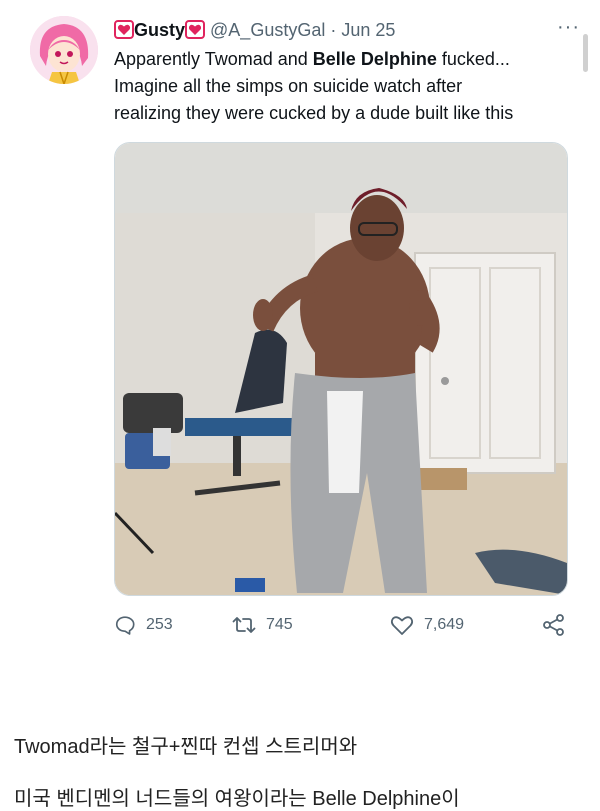  Describe the element at coordinates (159, 624) in the screenshot. I see `reply-count: 253` at that location.